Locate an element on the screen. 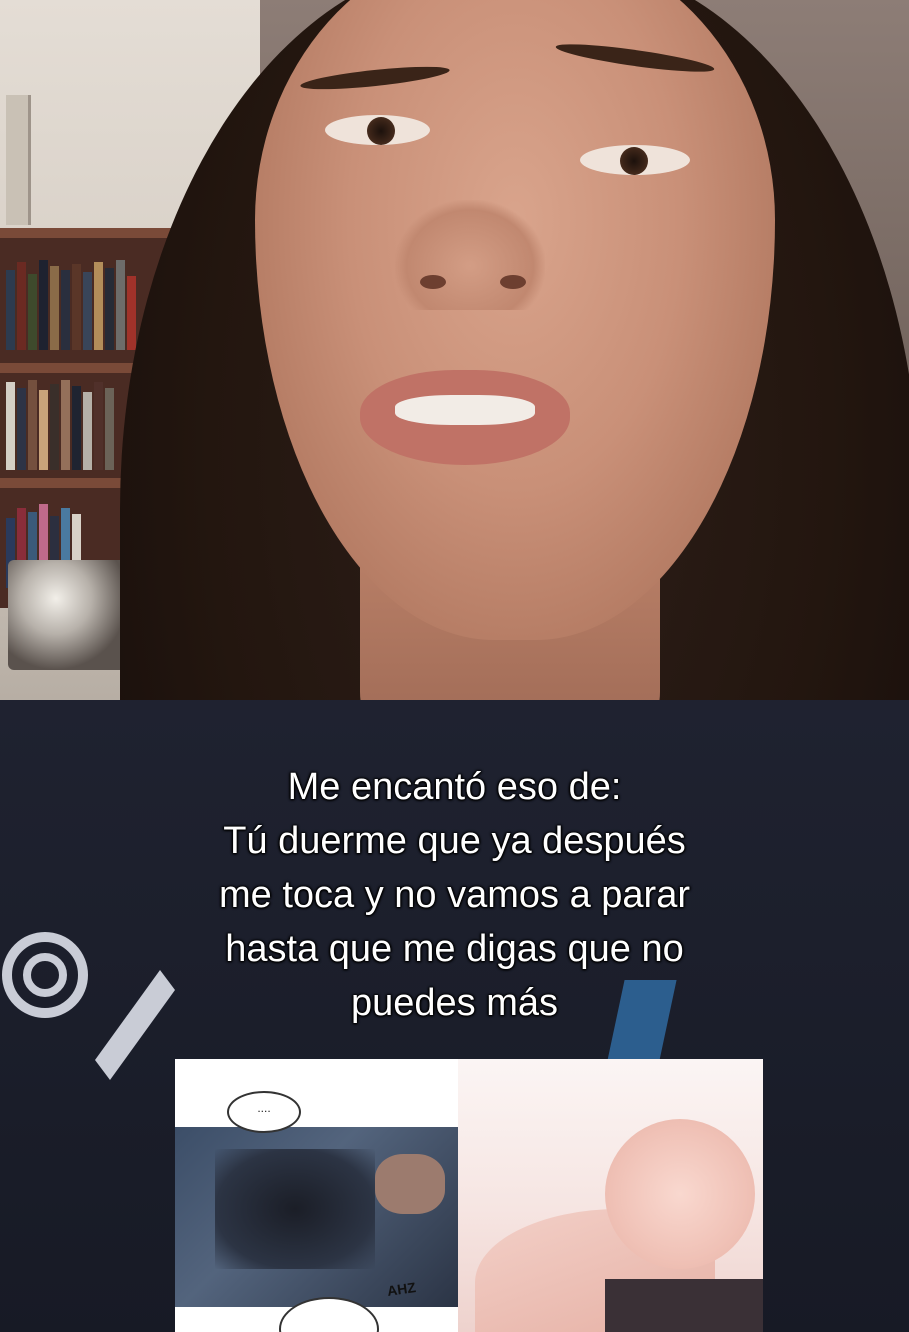  comic-right-hair is located at coordinates (680, 1194).